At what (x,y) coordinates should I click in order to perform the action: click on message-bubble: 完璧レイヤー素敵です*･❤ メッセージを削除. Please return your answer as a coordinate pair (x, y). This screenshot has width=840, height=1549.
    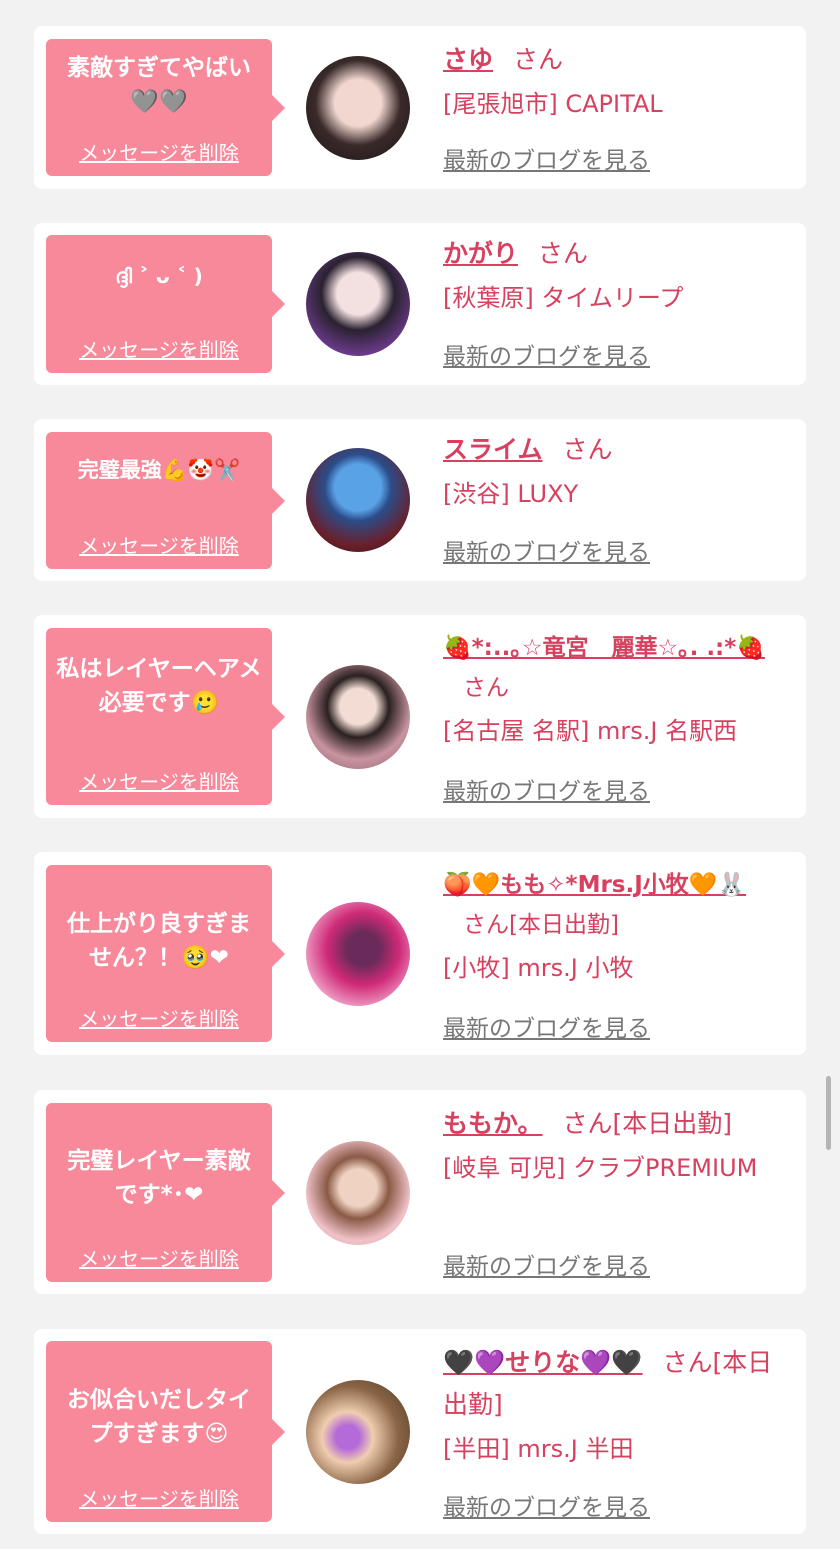
    Looking at the image, I should click on (165, 1192).